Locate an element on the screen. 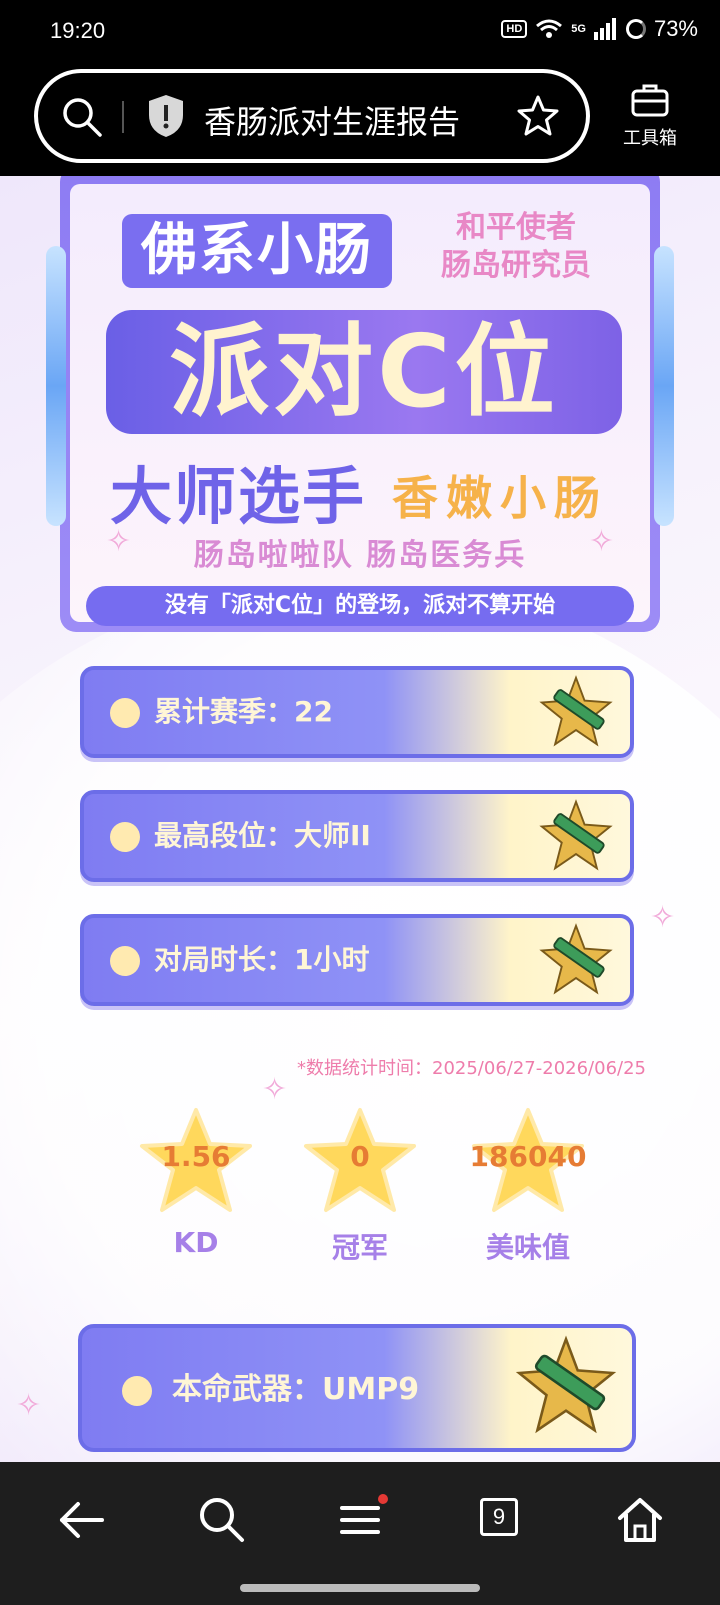 This screenshot has height=1605, width=720. bottom-navigation: 9 is located at coordinates (360, 1533).